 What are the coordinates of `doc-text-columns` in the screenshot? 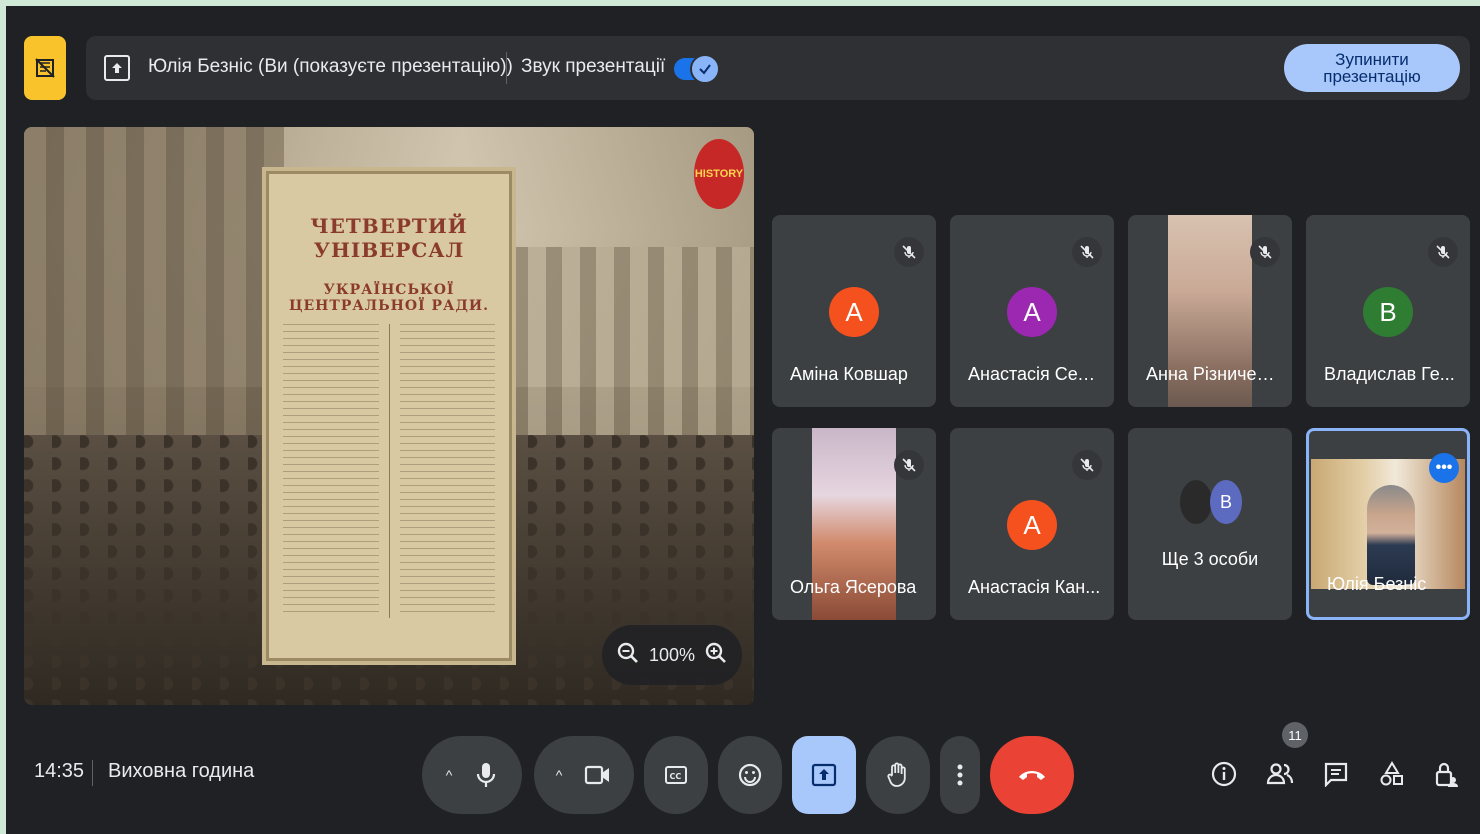 It's located at (389, 471).